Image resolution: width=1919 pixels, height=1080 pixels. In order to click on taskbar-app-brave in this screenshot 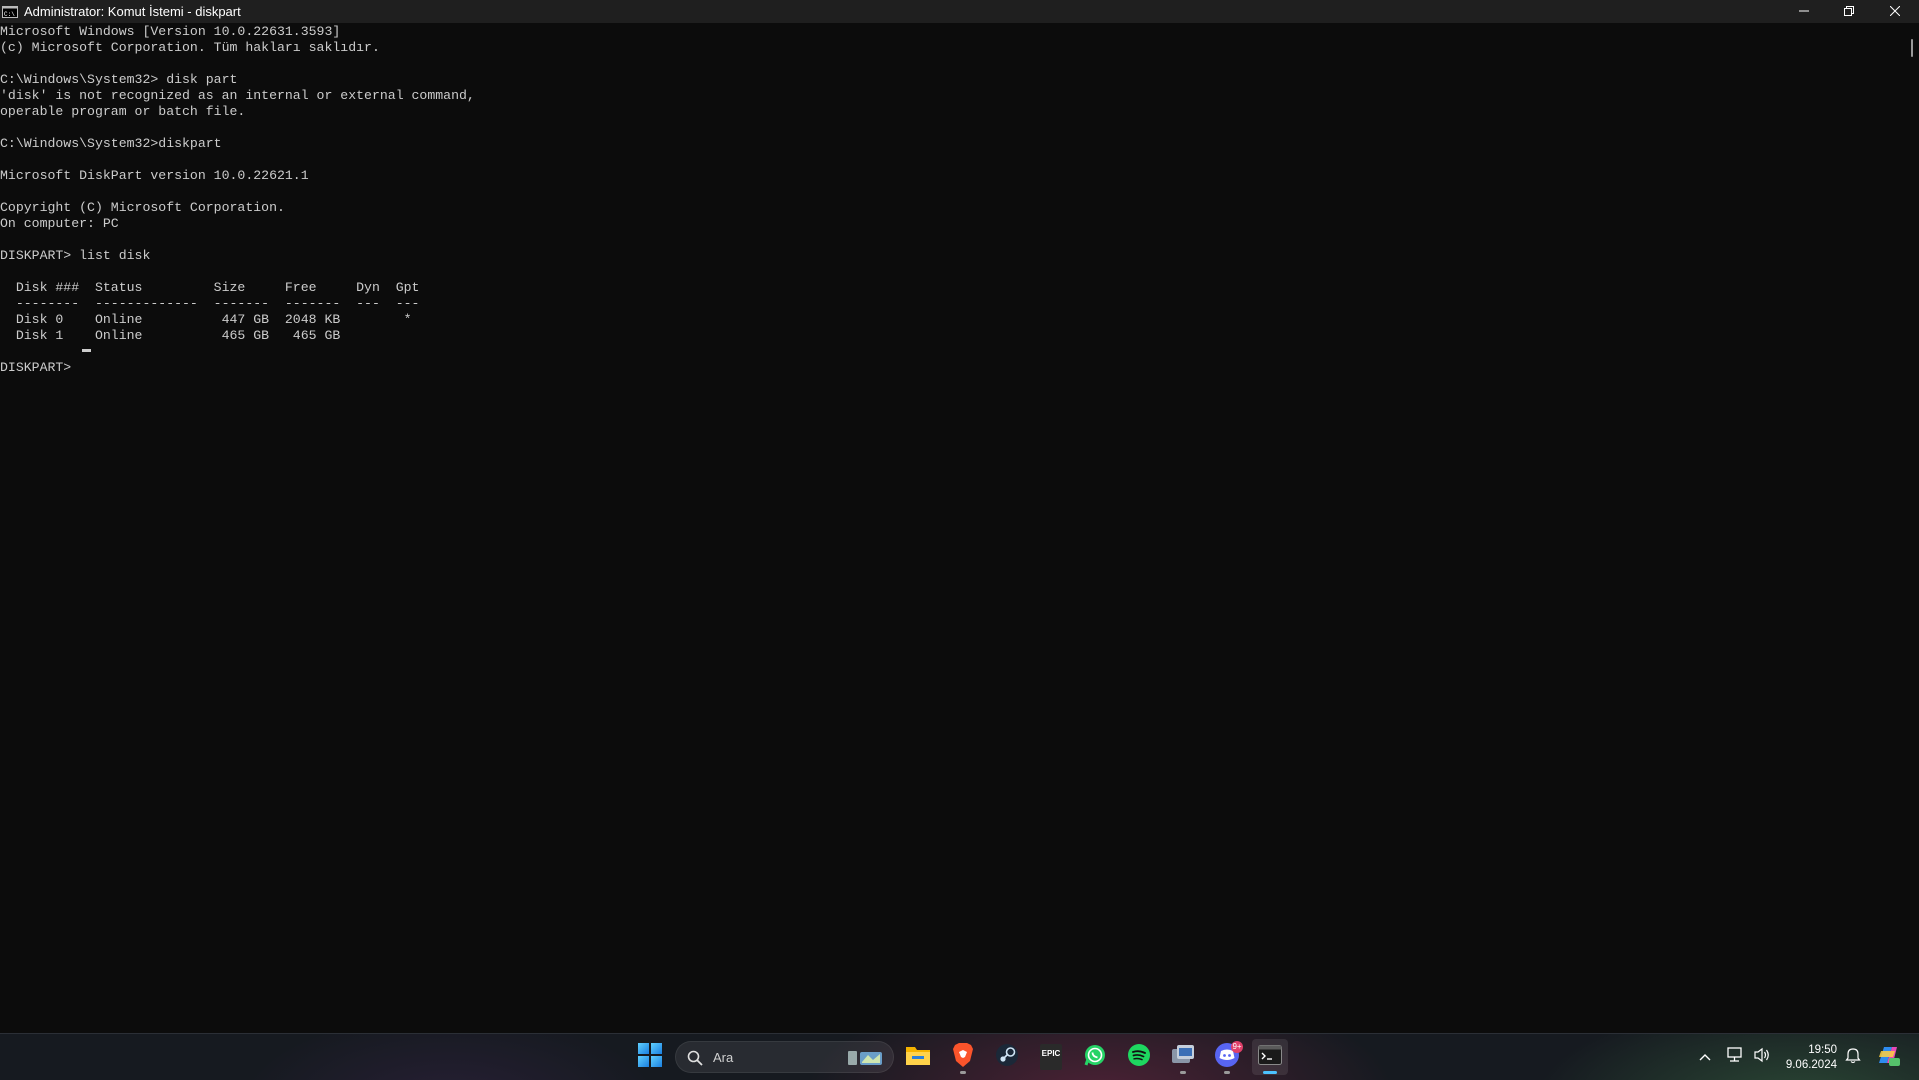, I will do `click(963, 1057)`.